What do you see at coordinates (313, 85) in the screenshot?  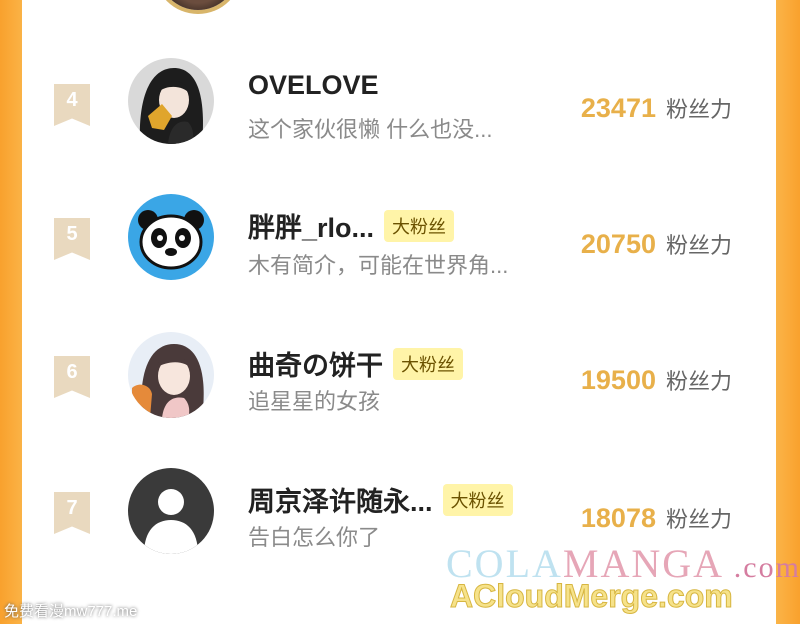 I see `user-name: OVELOVE` at bounding box center [313, 85].